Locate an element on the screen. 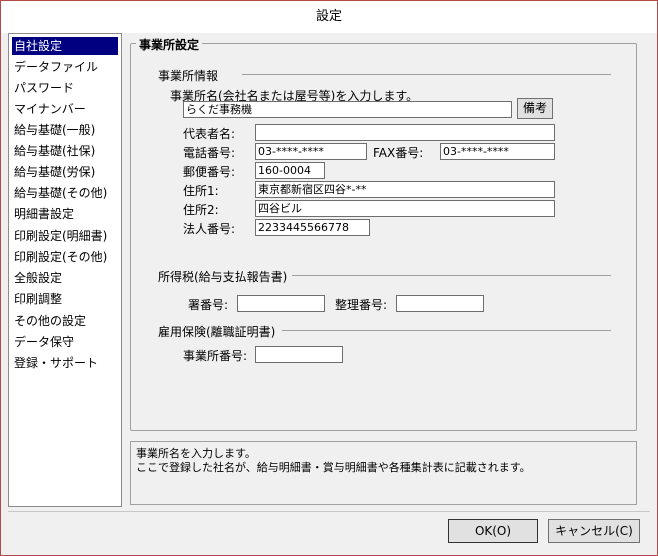 The width and height of the screenshot is (658, 556). business-number-label: 事業所番号: is located at coordinates (215, 356).